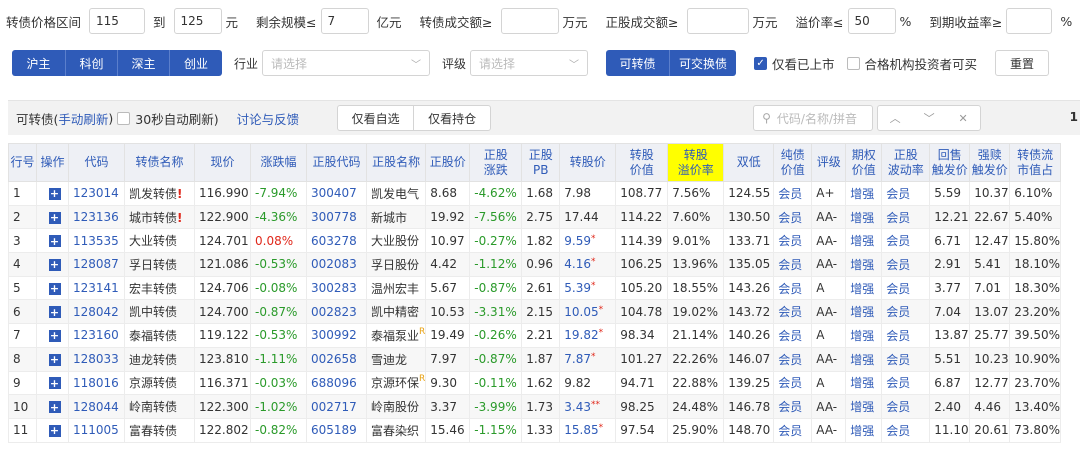 Image resolution: width=1080 pixels, height=454 pixels. I want to click on bond-code-cell: 123141, so click(96, 288).